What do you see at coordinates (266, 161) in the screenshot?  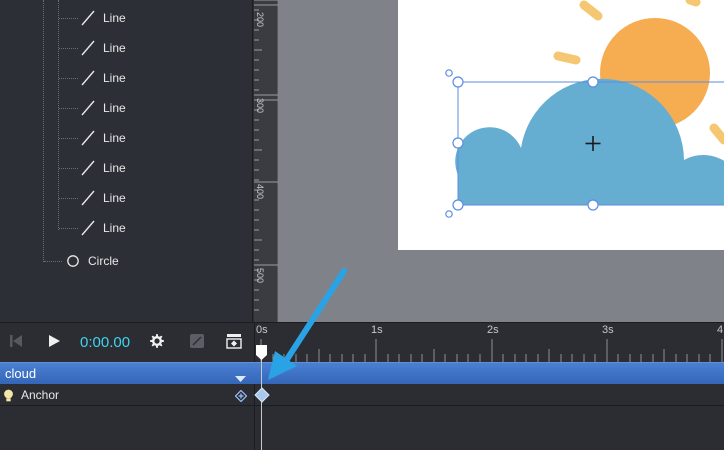 I see `vertical-ruler: 200 300 400 500` at bounding box center [266, 161].